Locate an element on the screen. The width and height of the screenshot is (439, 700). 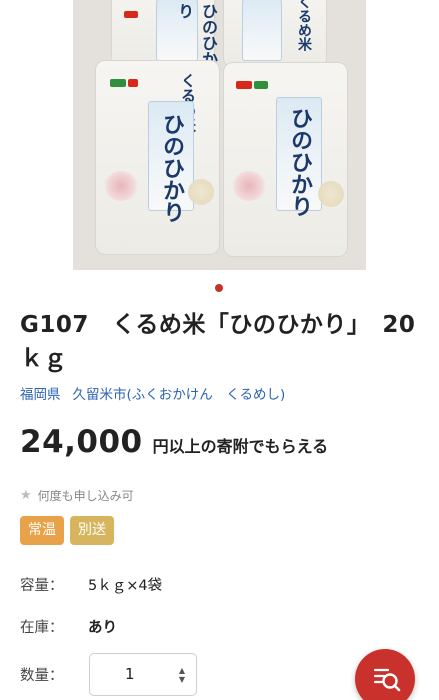
carousel-indicator-dot is located at coordinates (219, 288).